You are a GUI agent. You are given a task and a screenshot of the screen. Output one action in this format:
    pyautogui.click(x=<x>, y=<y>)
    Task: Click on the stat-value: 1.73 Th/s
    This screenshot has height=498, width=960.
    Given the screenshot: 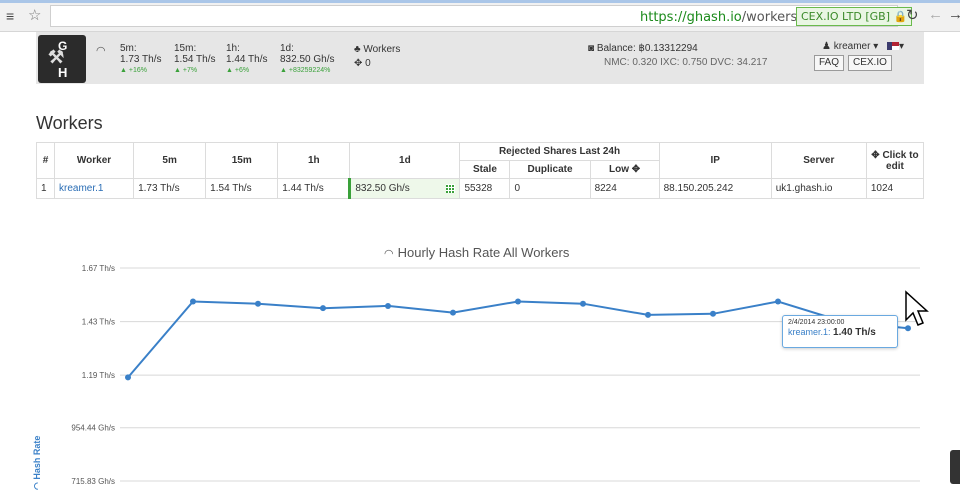 What is the action you would take?
    pyautogui.click(x=141, y=59)
    